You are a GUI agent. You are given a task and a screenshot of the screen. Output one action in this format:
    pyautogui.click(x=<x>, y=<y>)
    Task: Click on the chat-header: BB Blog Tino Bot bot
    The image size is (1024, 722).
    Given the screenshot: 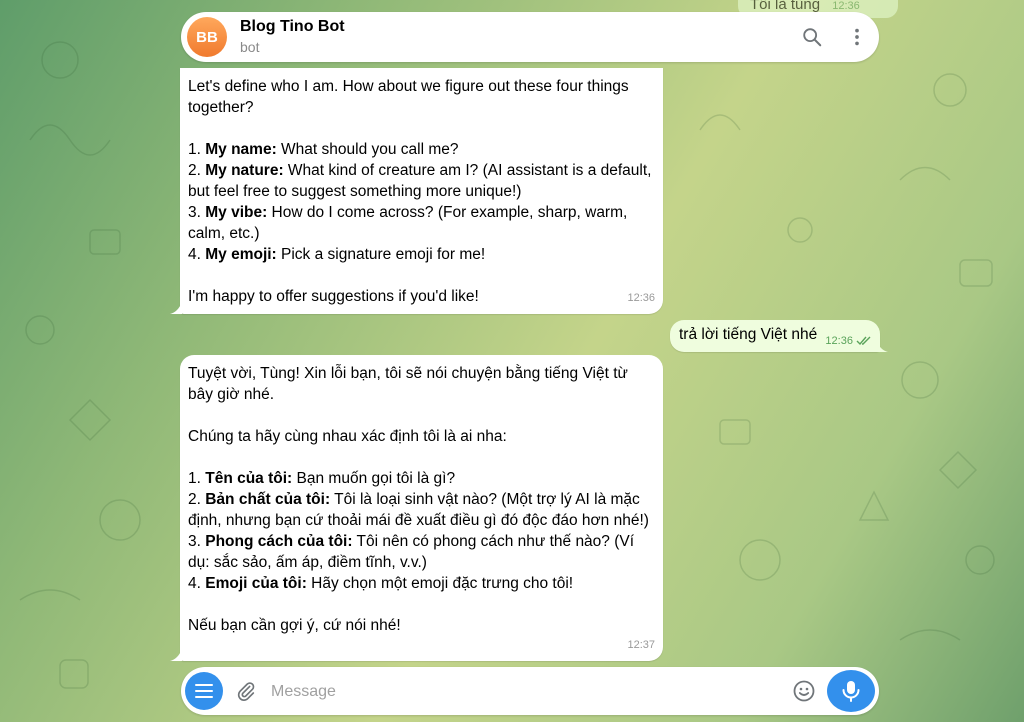 What is the action you would take?
    pyautogui.click(x=530, y=37)
    